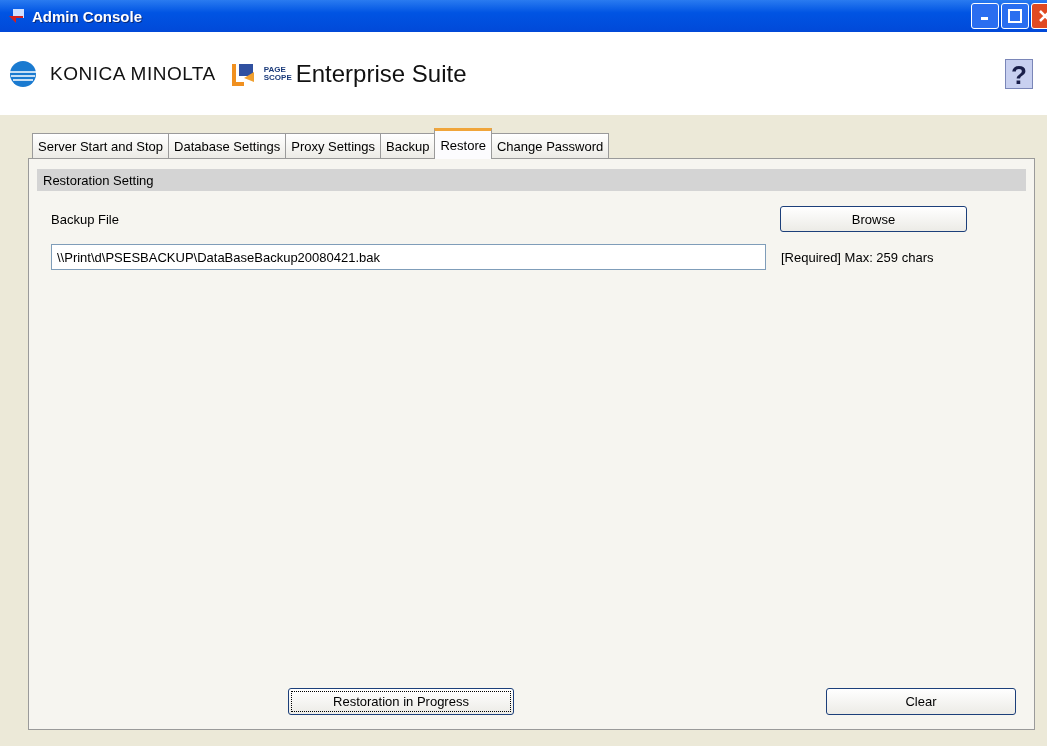  I want to click on maximize-icon, so click(1015, 16).